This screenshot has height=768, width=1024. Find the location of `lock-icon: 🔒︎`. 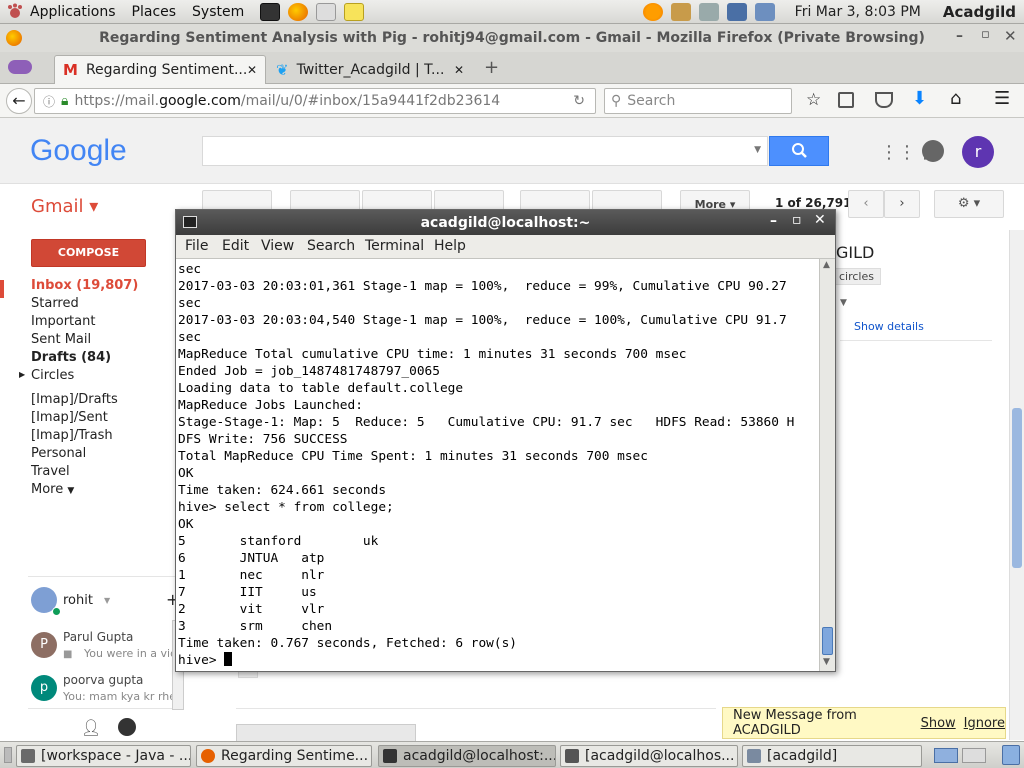

lock-icon: 🔒︎ is located at coordinates (64, 101).